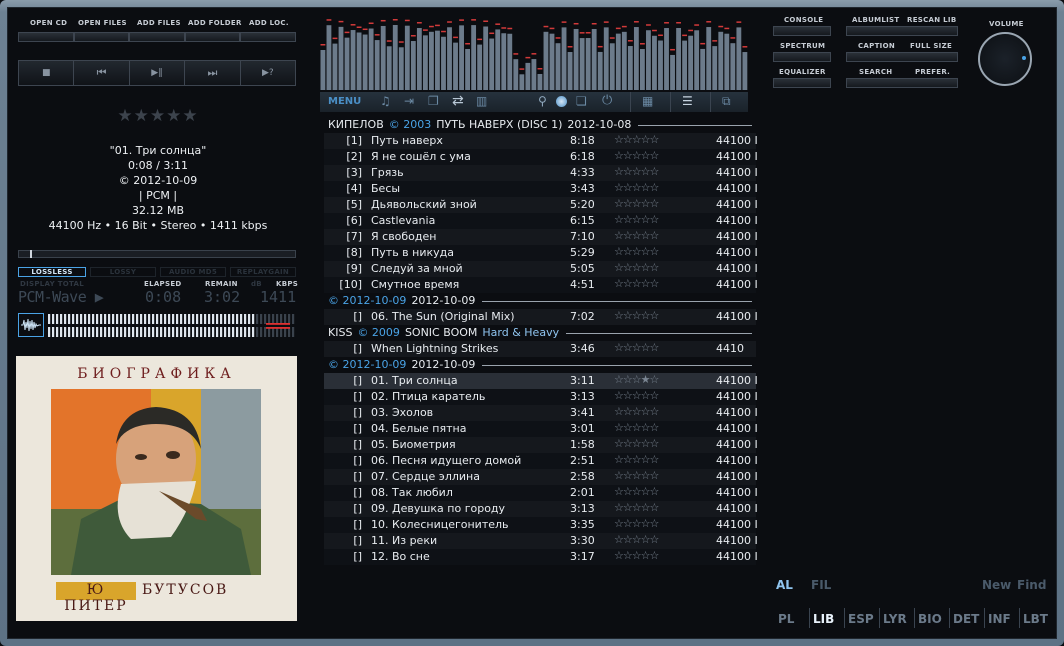 The width and height of the screenshot is (1064, 646). What do you see at coordinates (541, 509) in the screenshot?
I see `playlist-row: [] 09. Девушка по городу 3:13 ☆☆☆☆☆ 44100 I` at bounding box center [541, 509].